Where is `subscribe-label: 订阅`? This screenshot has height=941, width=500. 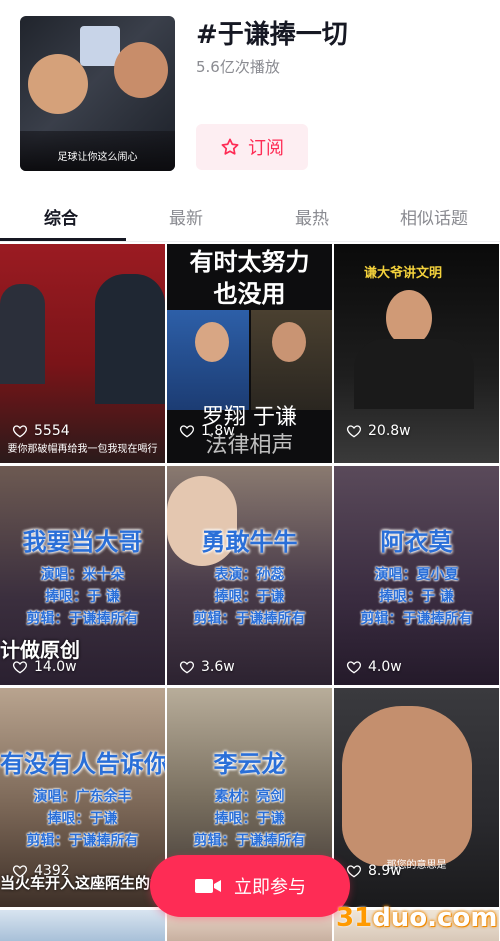
subscribe-label: 订阅 is located at coordinates (266, 148).